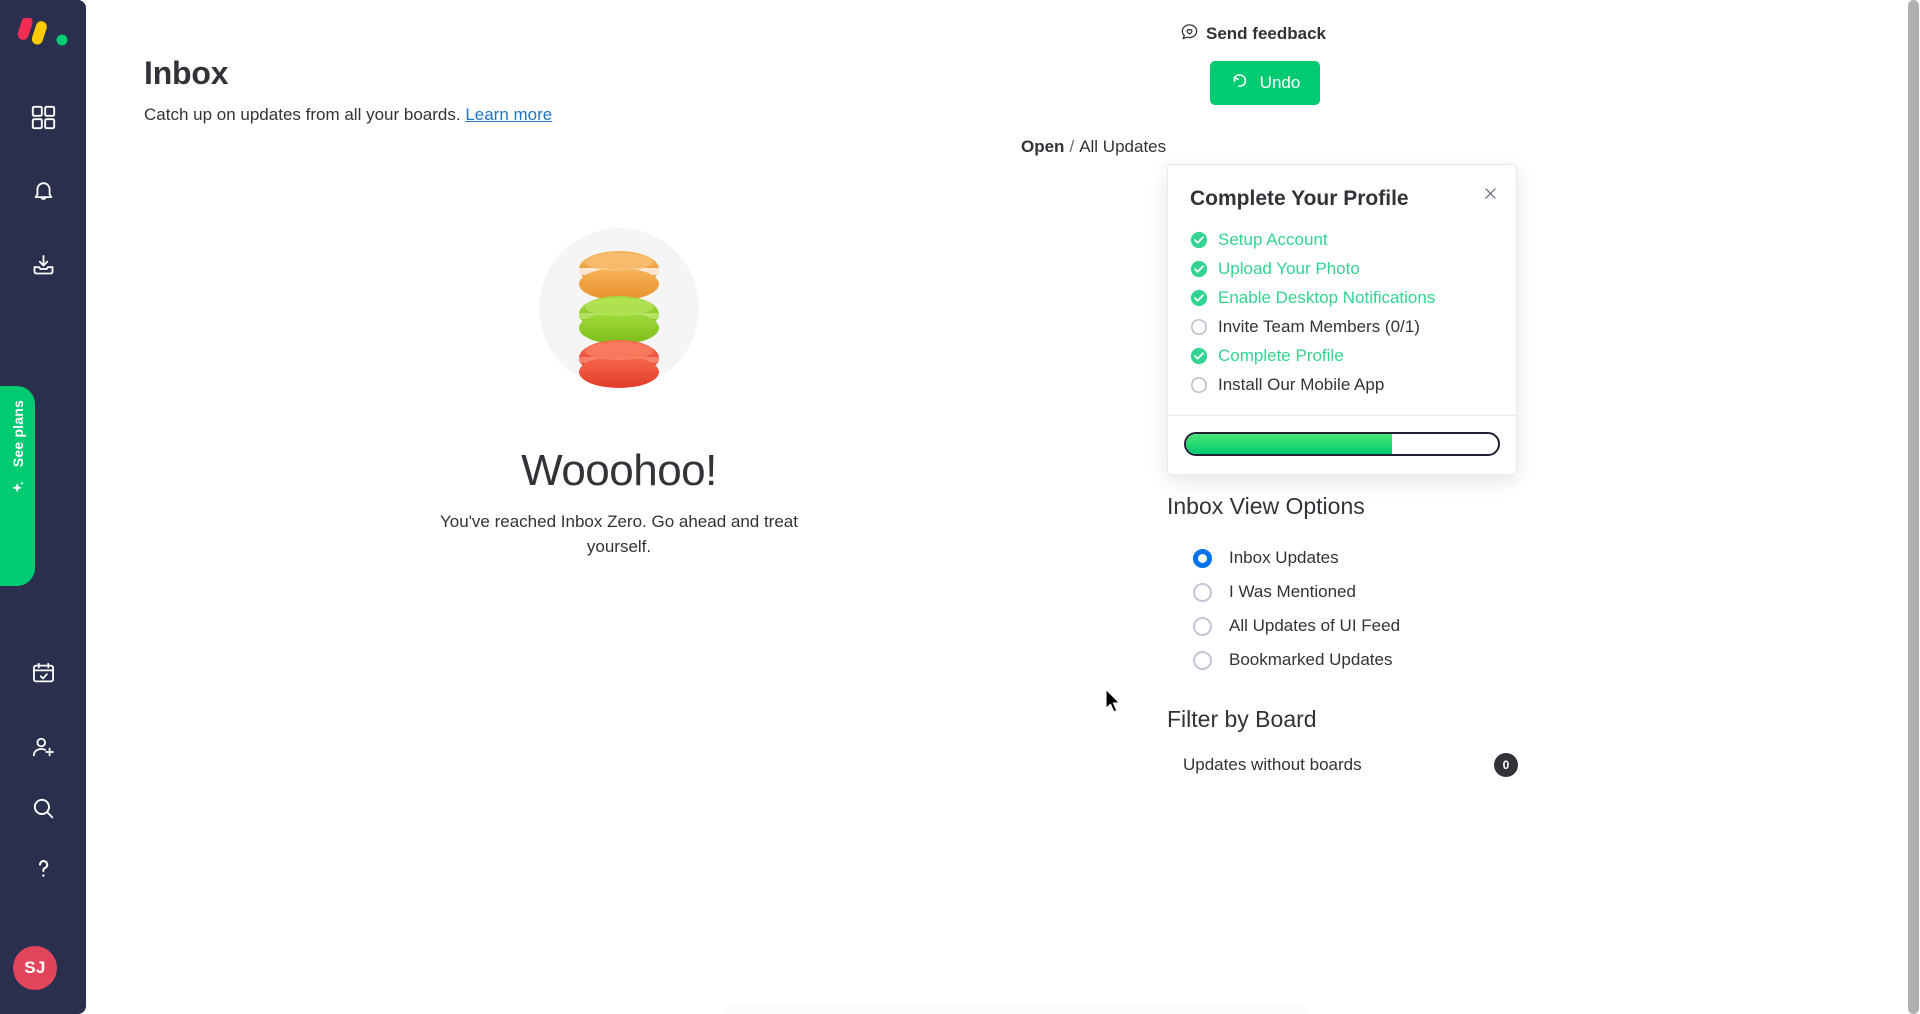 This screenshot has height=1014, width=1920. Describe the element at coordinates (1342, 239) in the screenshot. I see `profile-task-setup-account: Setup Account` at that location.